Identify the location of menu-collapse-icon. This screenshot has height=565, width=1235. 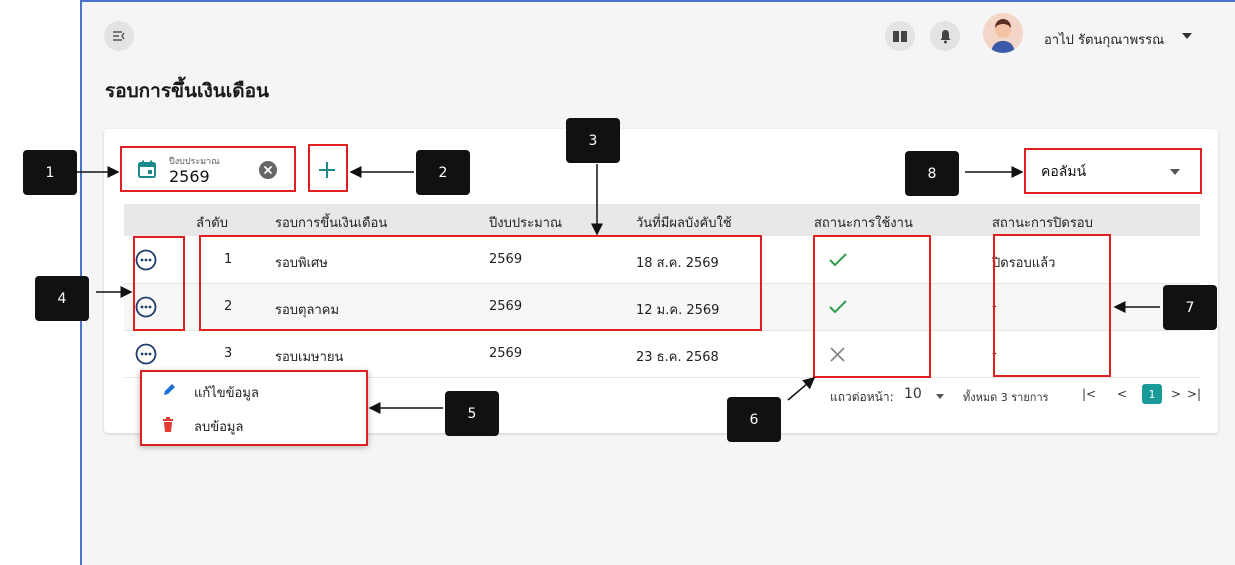
(119, 36).